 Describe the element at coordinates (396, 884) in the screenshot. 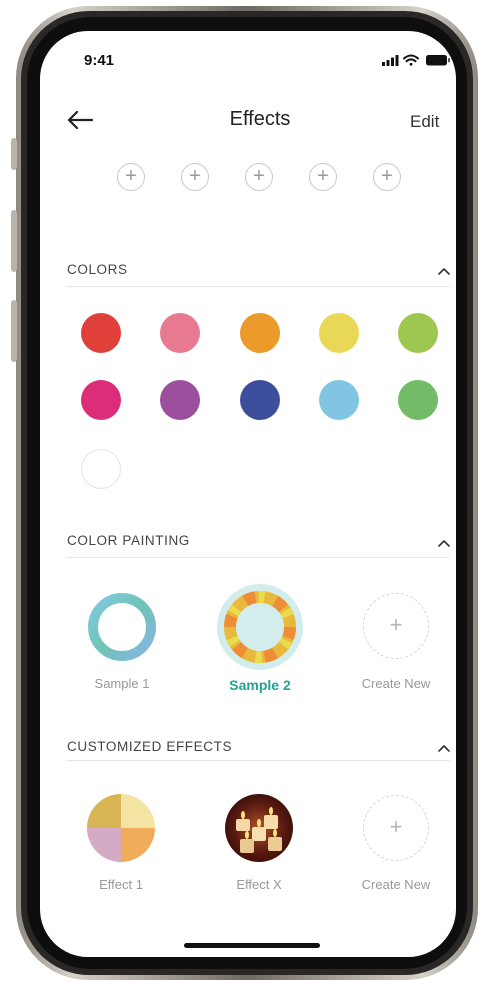

I see `create-new-effect-label: Create New` at that location.